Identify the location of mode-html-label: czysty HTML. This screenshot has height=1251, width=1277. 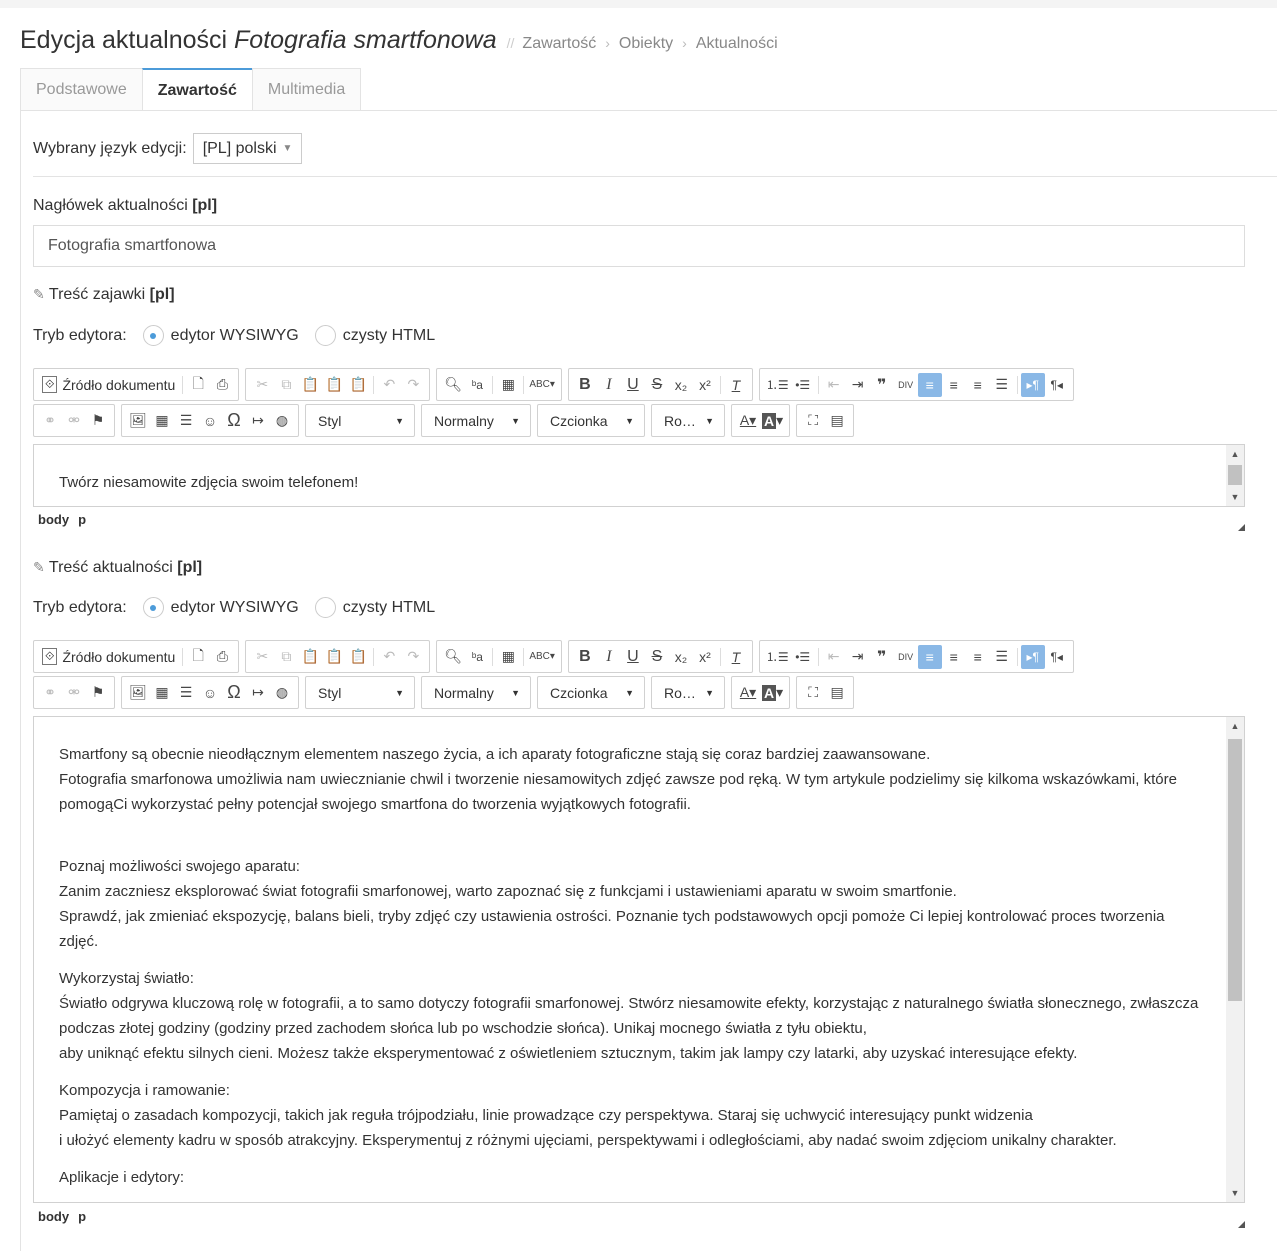
(389, 608).